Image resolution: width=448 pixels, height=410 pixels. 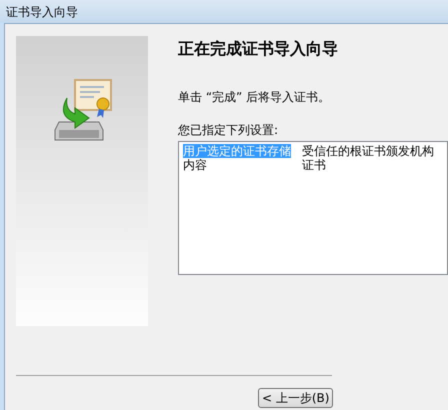 What do you see at coordinates (368, 151) in the screenshot?
I see `setting-value: 受信任的根证书颁发机构` at bounding box center [368, 151].